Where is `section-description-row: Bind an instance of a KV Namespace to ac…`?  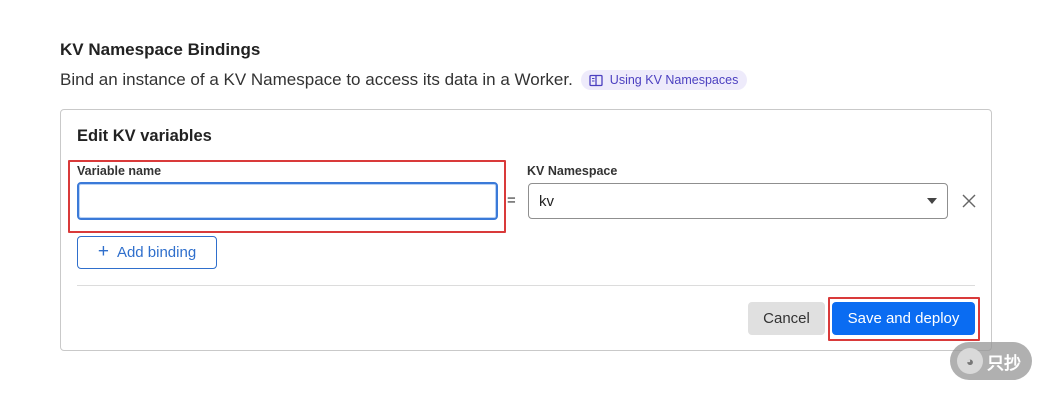
section-description-row: Bind an instance of a KV Namespace to ac… is located at coordinates (404, 80).